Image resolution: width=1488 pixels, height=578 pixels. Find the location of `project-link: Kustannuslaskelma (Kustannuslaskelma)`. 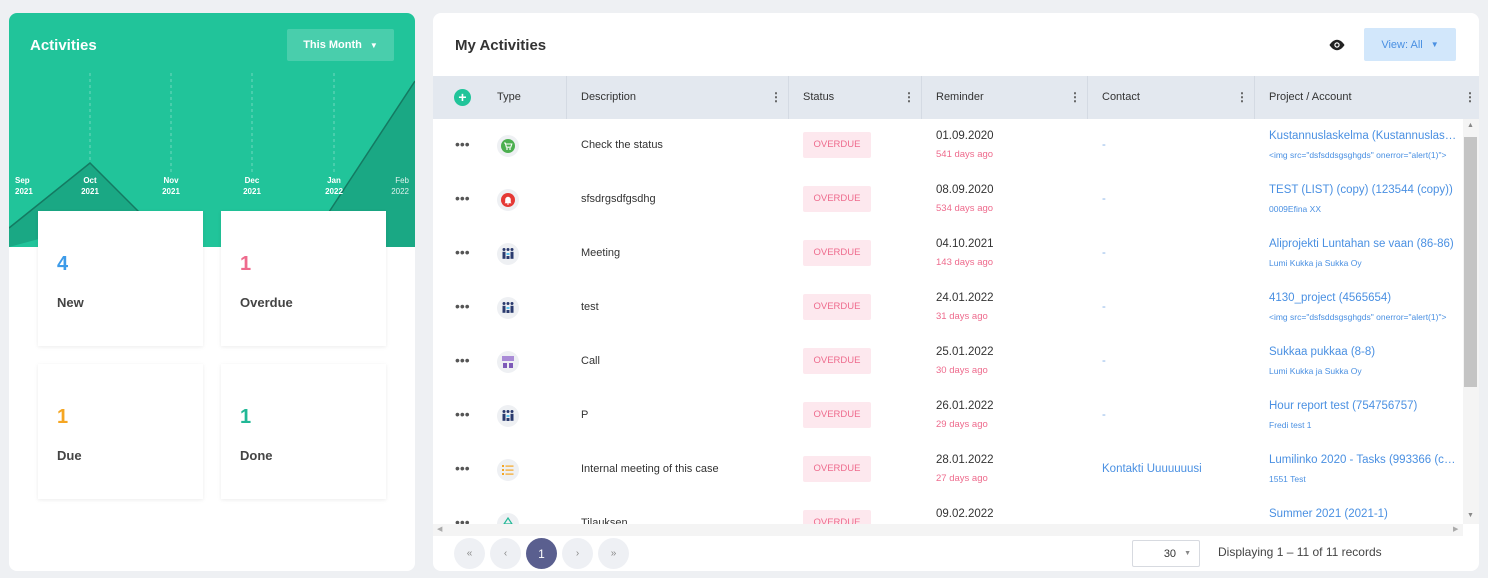

project-link: Kustannuslaskelma (Kustannuslaskelma) is located at coordinates (1365, 136).